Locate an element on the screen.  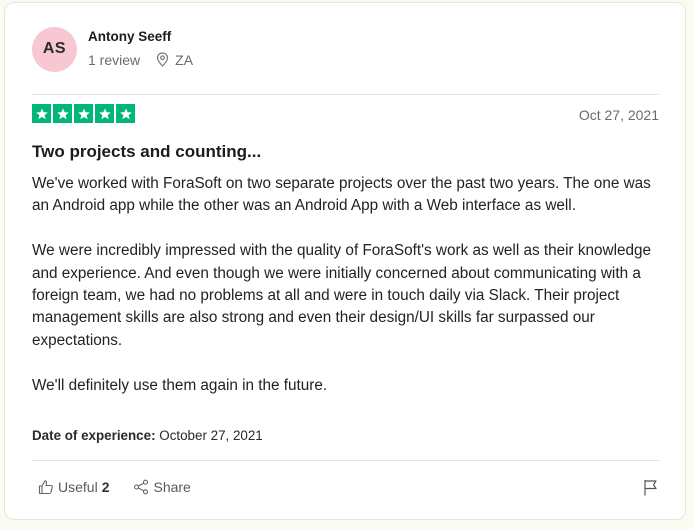
report-button is located at coordinates (650, 490).